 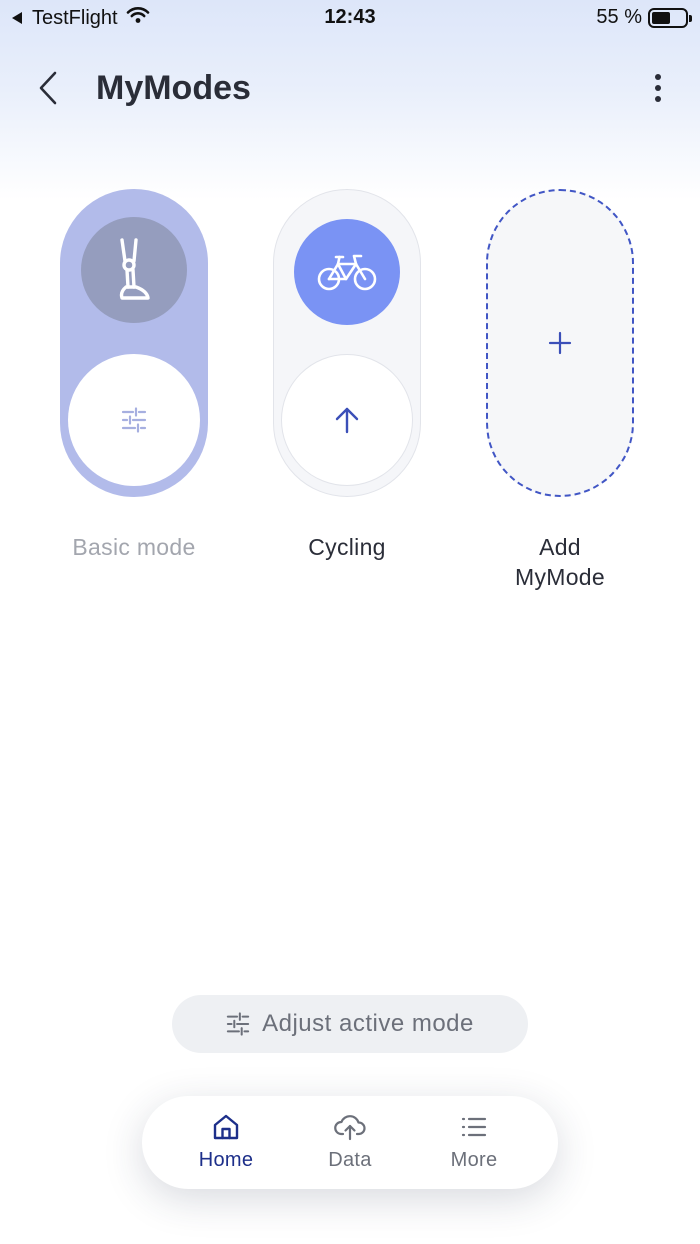 What do you see at coordinates (474, 1160) in the screenshot?
I see `tab-more-label: More` at bounding box center [474, 1160].